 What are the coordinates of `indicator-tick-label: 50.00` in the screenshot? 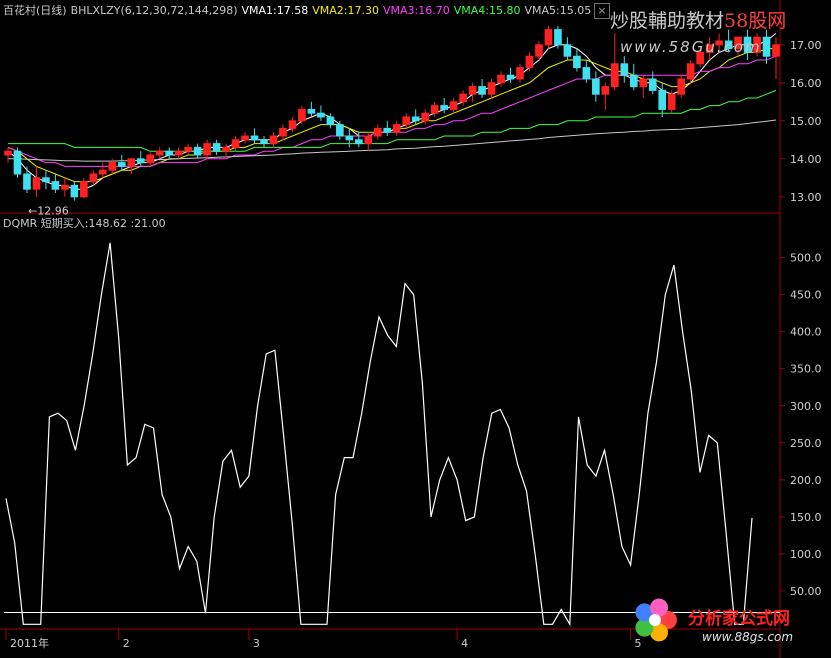 It's located at (806, 591).